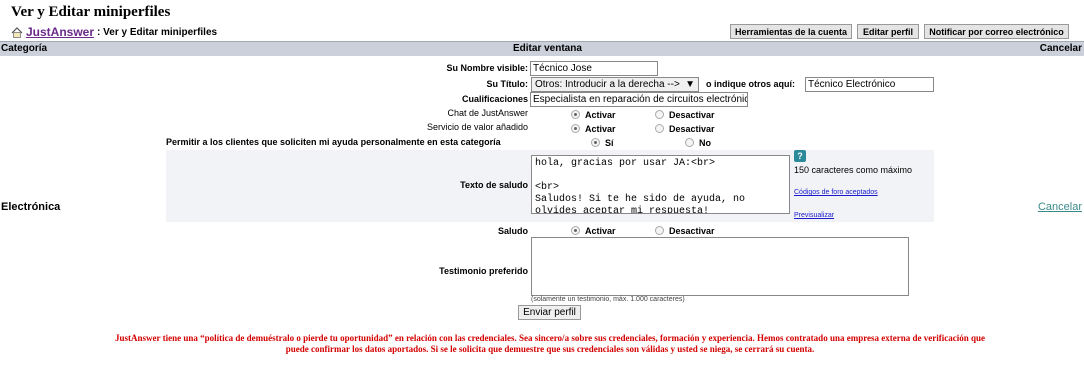 This screenshot has width=1084, height=375. I want to click on help-icon: ?, so click(800, 156).